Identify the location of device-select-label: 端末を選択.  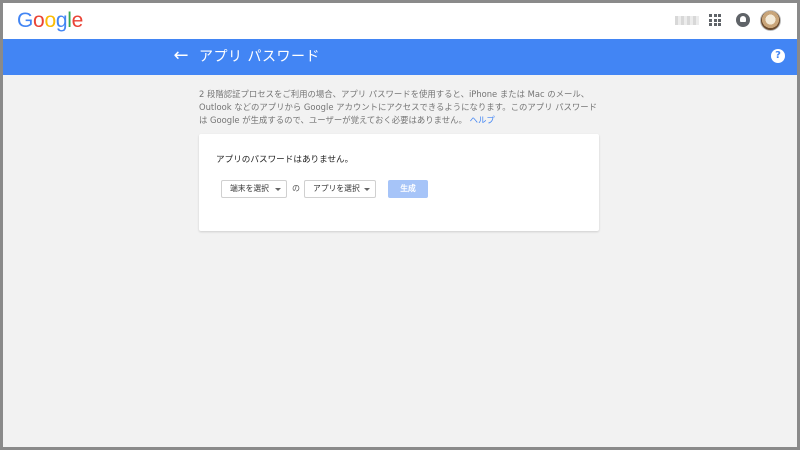
(249, 188).